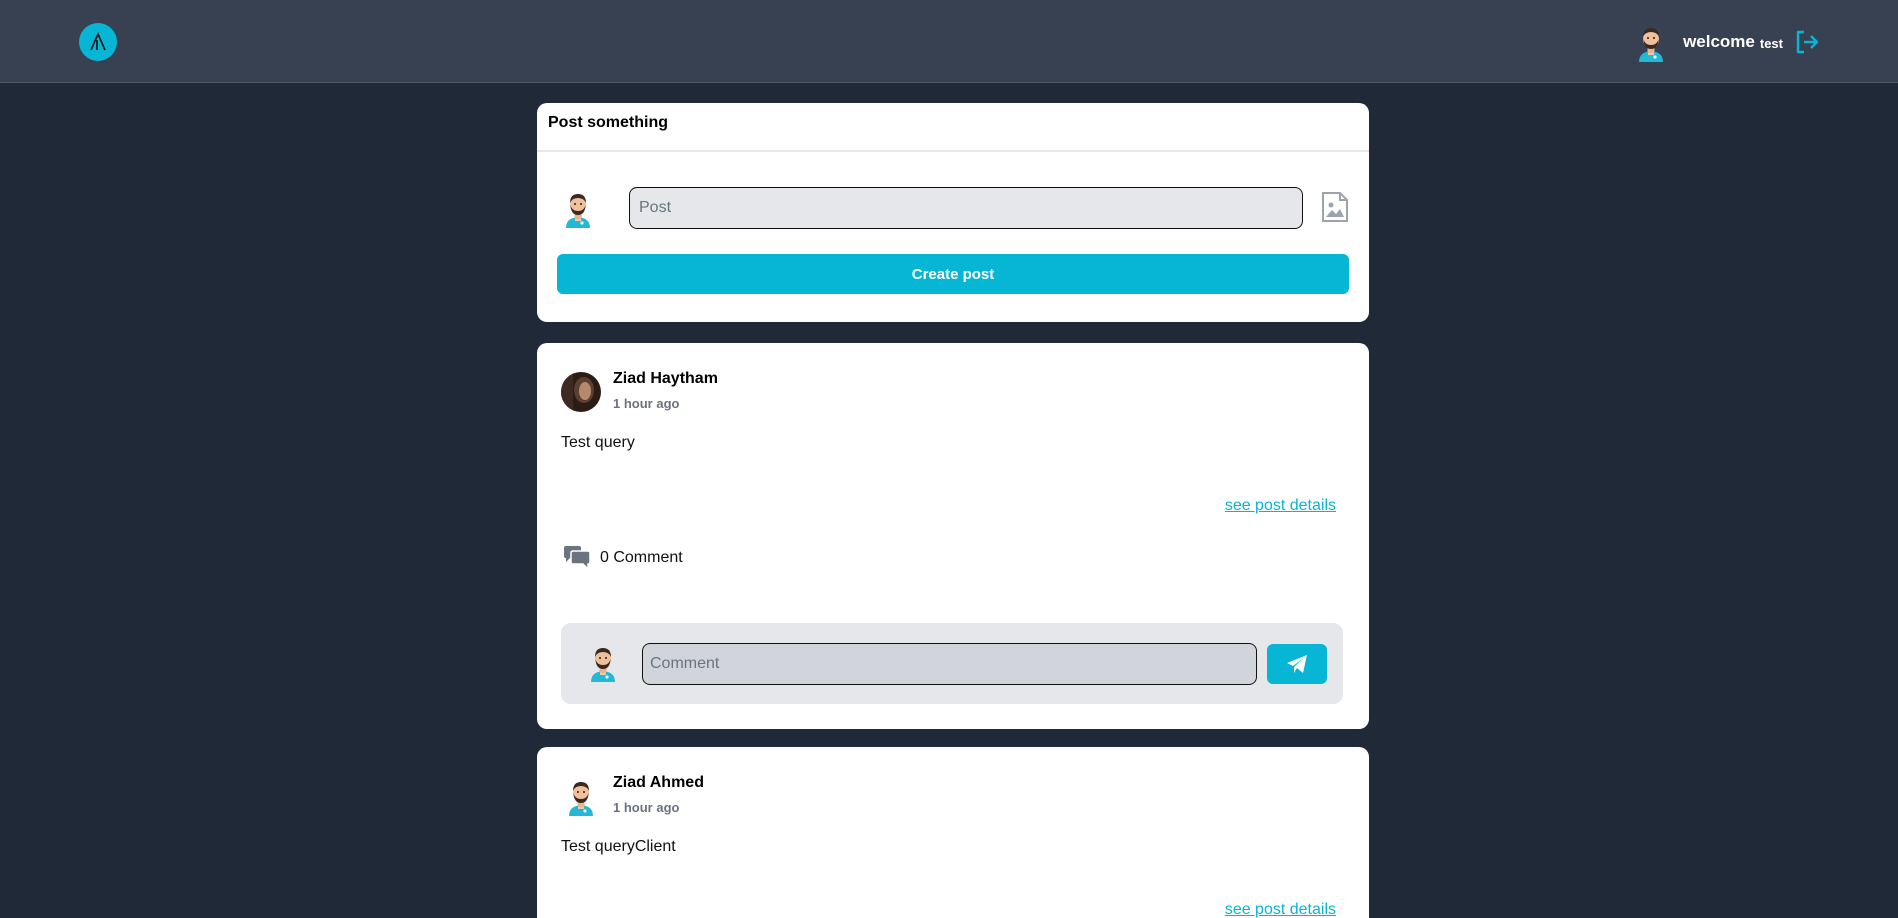  I want to click on create-post-button: Create post, so click(953, 274).